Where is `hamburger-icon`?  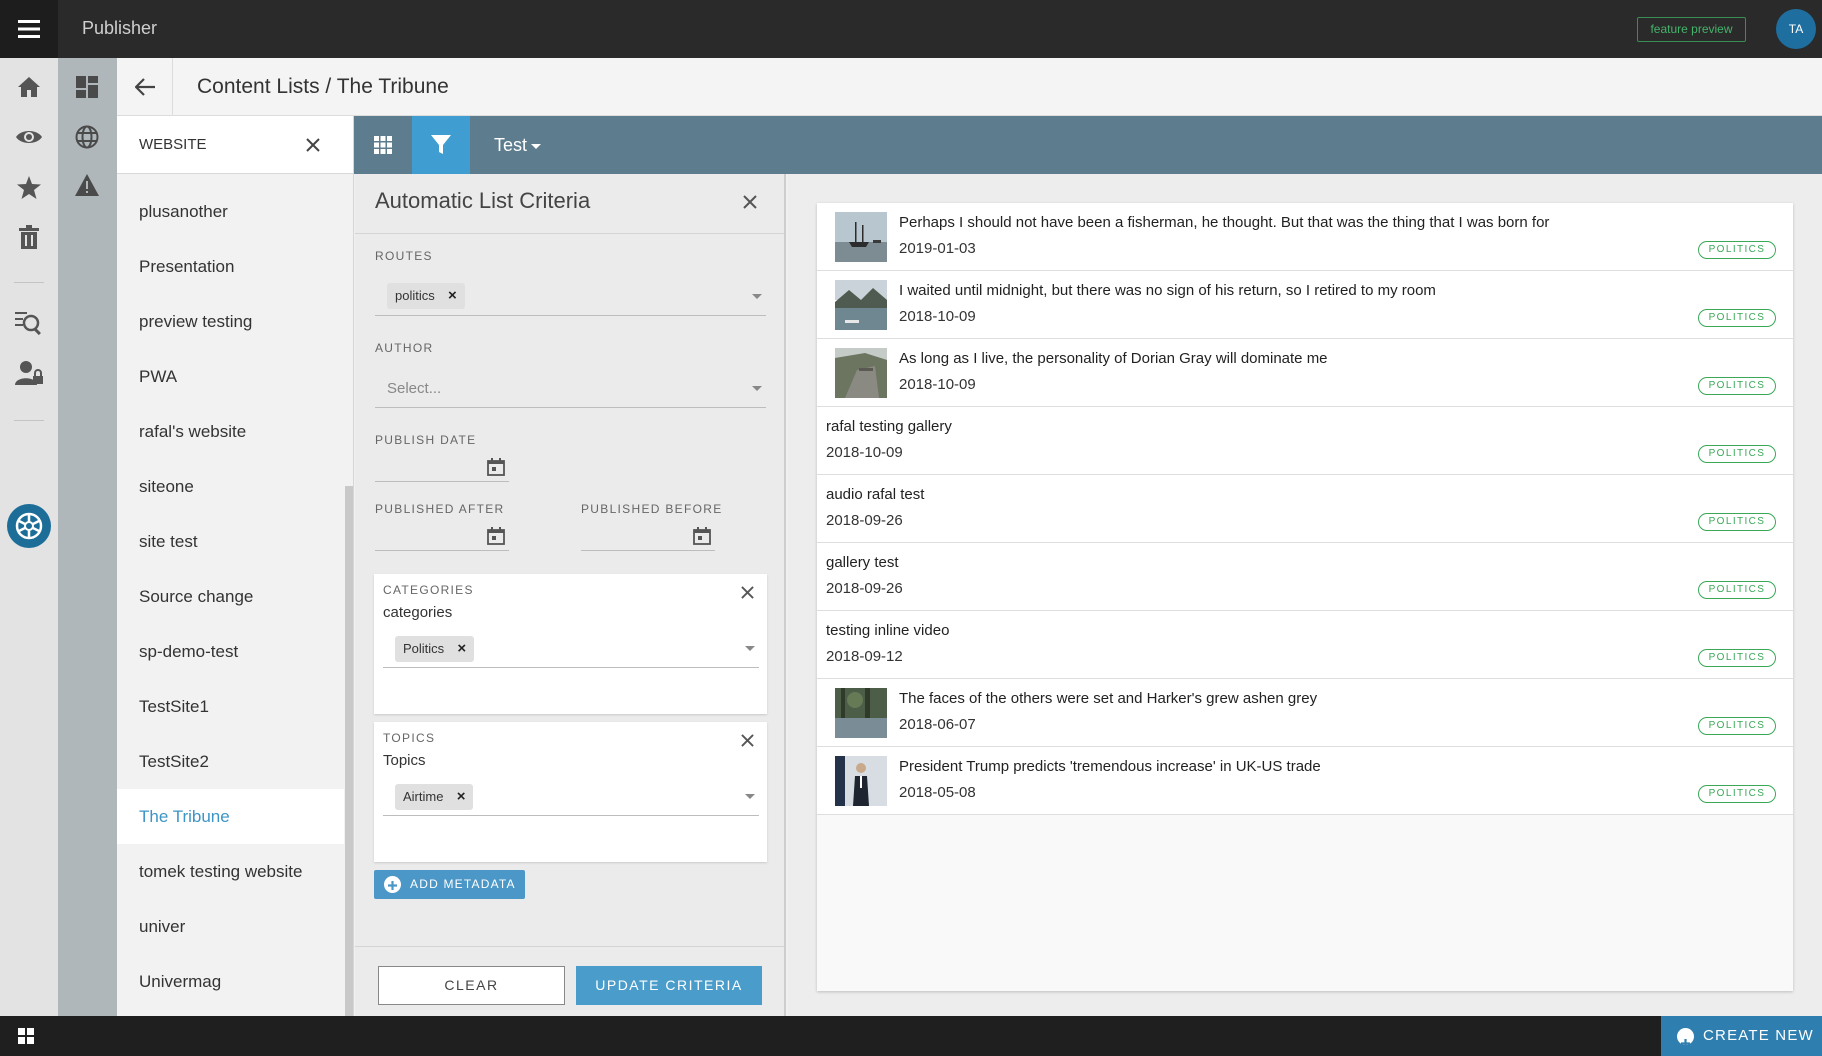 hamburger-icon is located at coordinates (29, 29).